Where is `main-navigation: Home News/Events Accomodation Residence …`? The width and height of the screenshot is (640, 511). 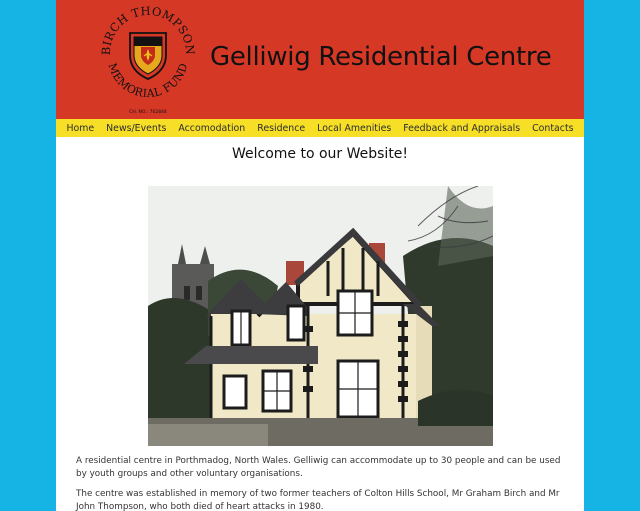 main-navigation: Home News/Events Accomodation Residence … is located at coordinates (320, 128).